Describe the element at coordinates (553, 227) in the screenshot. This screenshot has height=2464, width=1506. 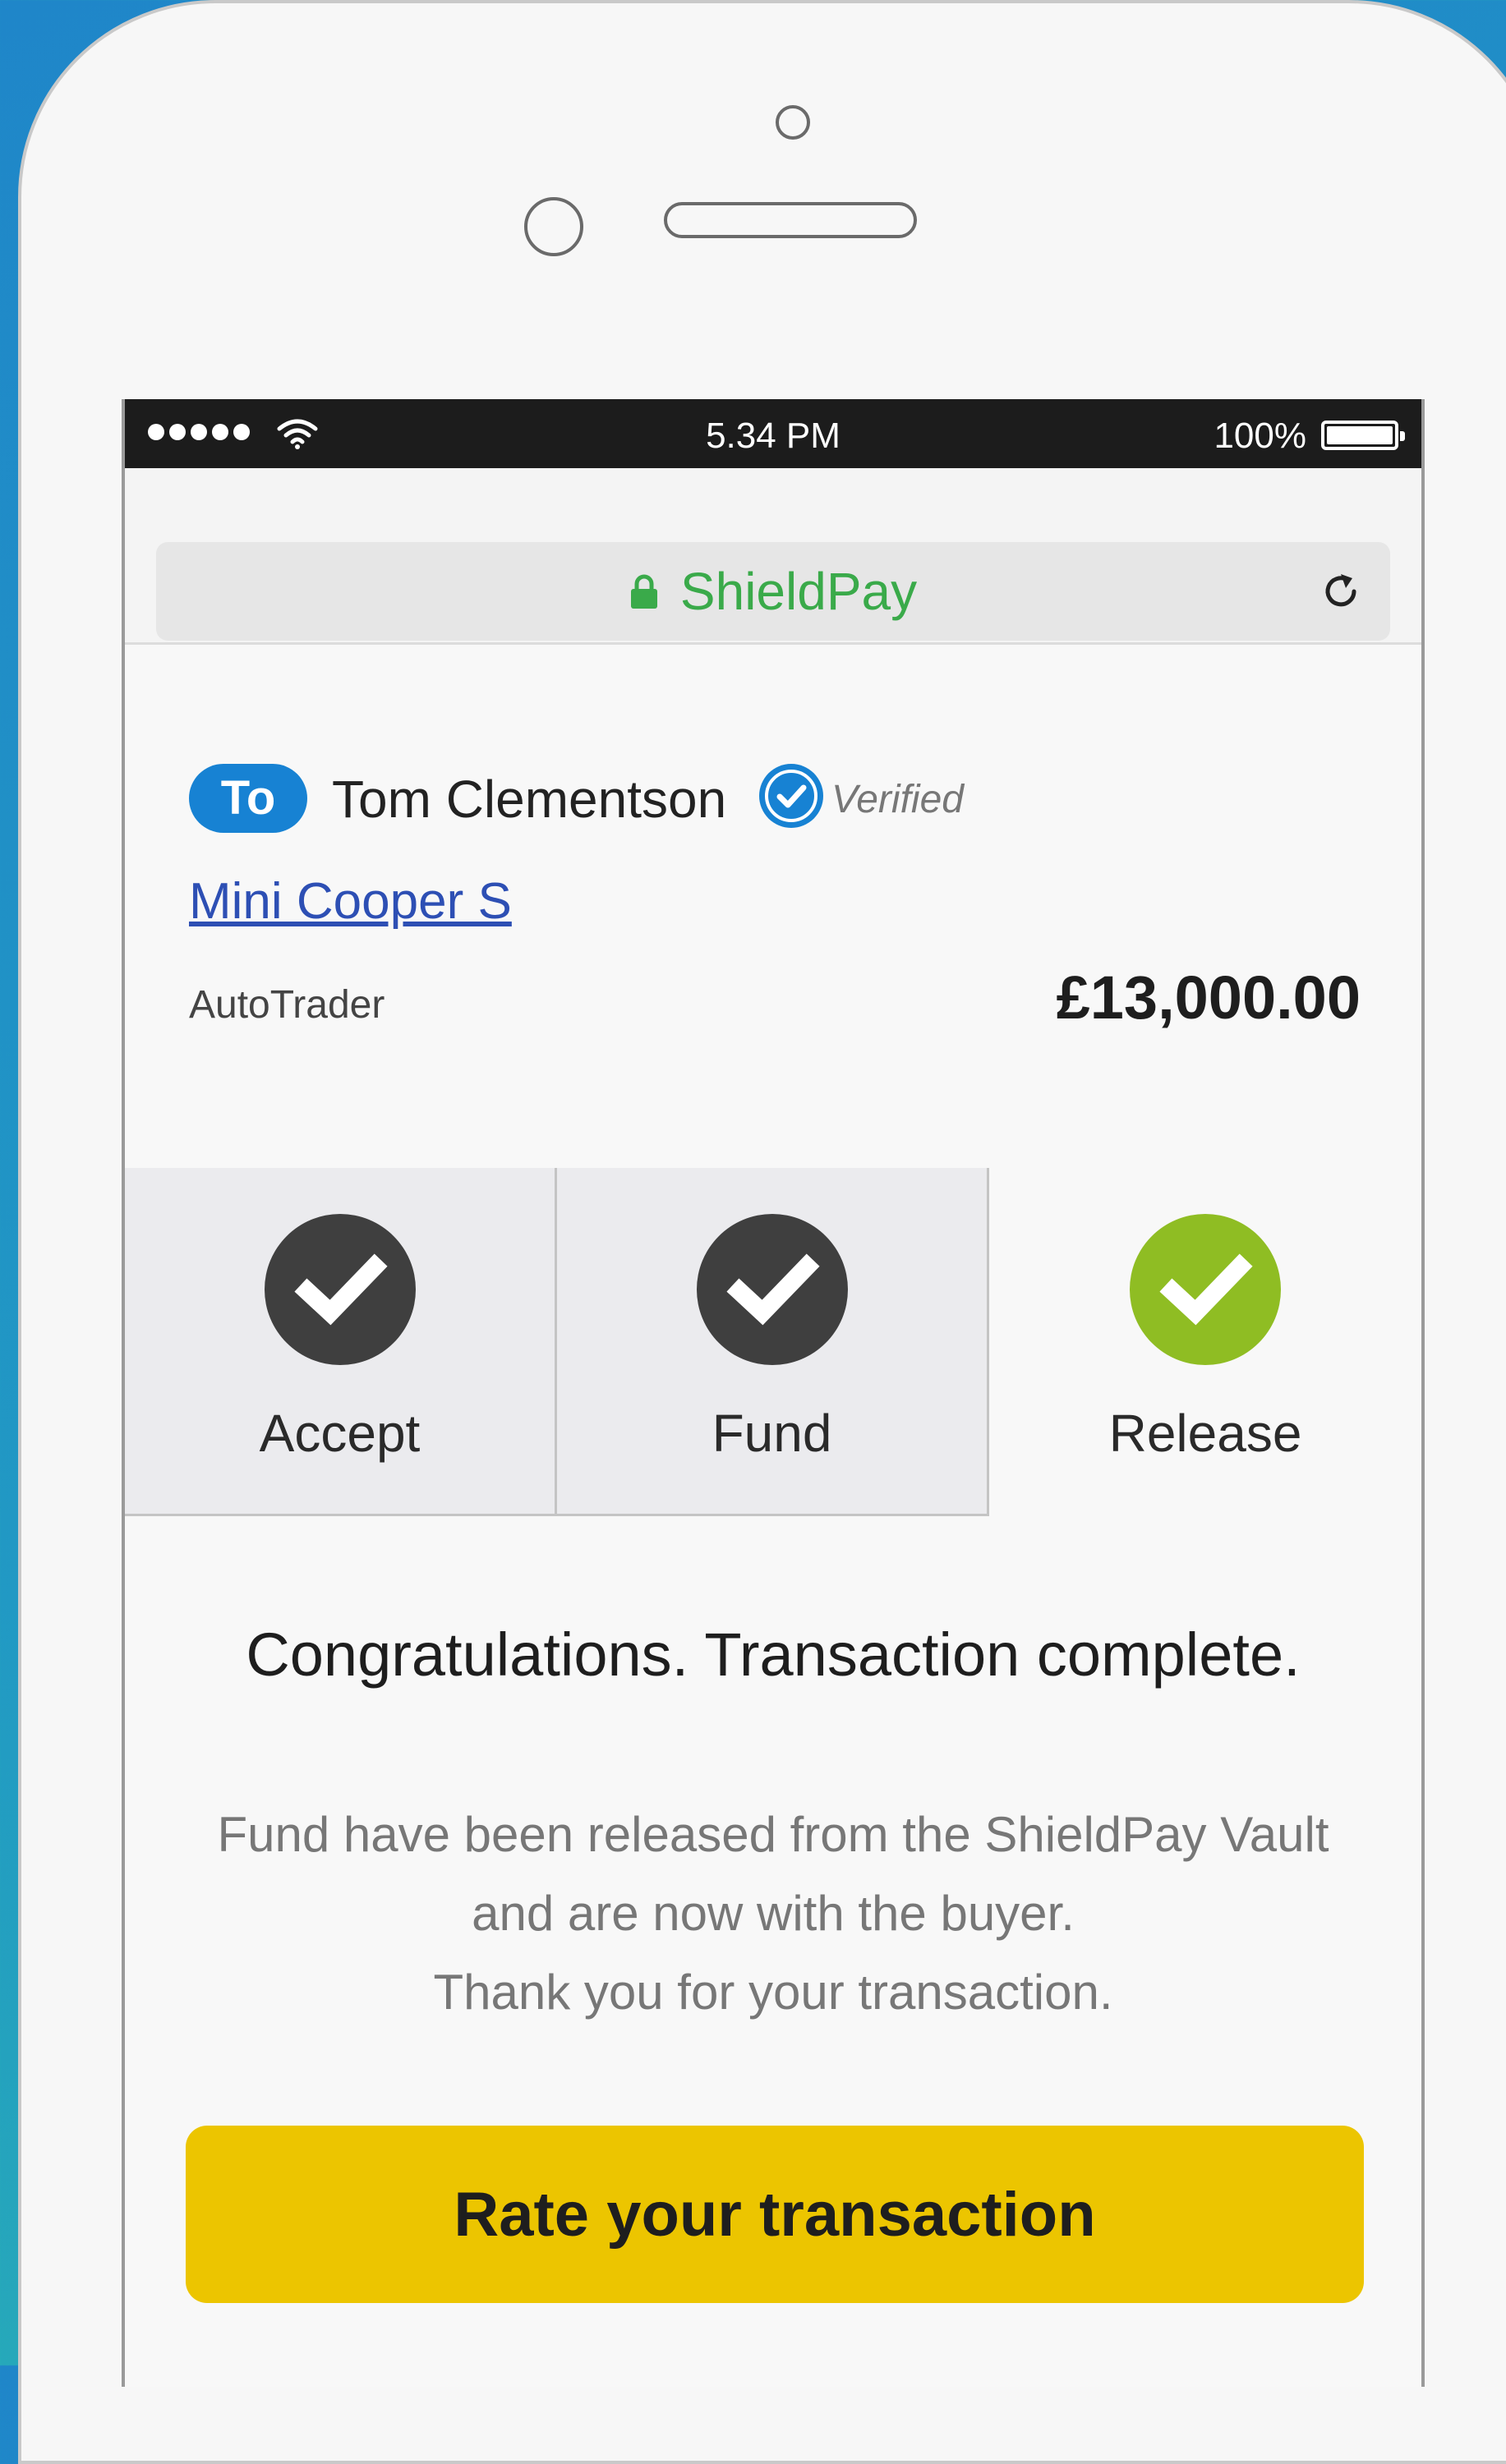
I see `front-sensor-icon` at that location.